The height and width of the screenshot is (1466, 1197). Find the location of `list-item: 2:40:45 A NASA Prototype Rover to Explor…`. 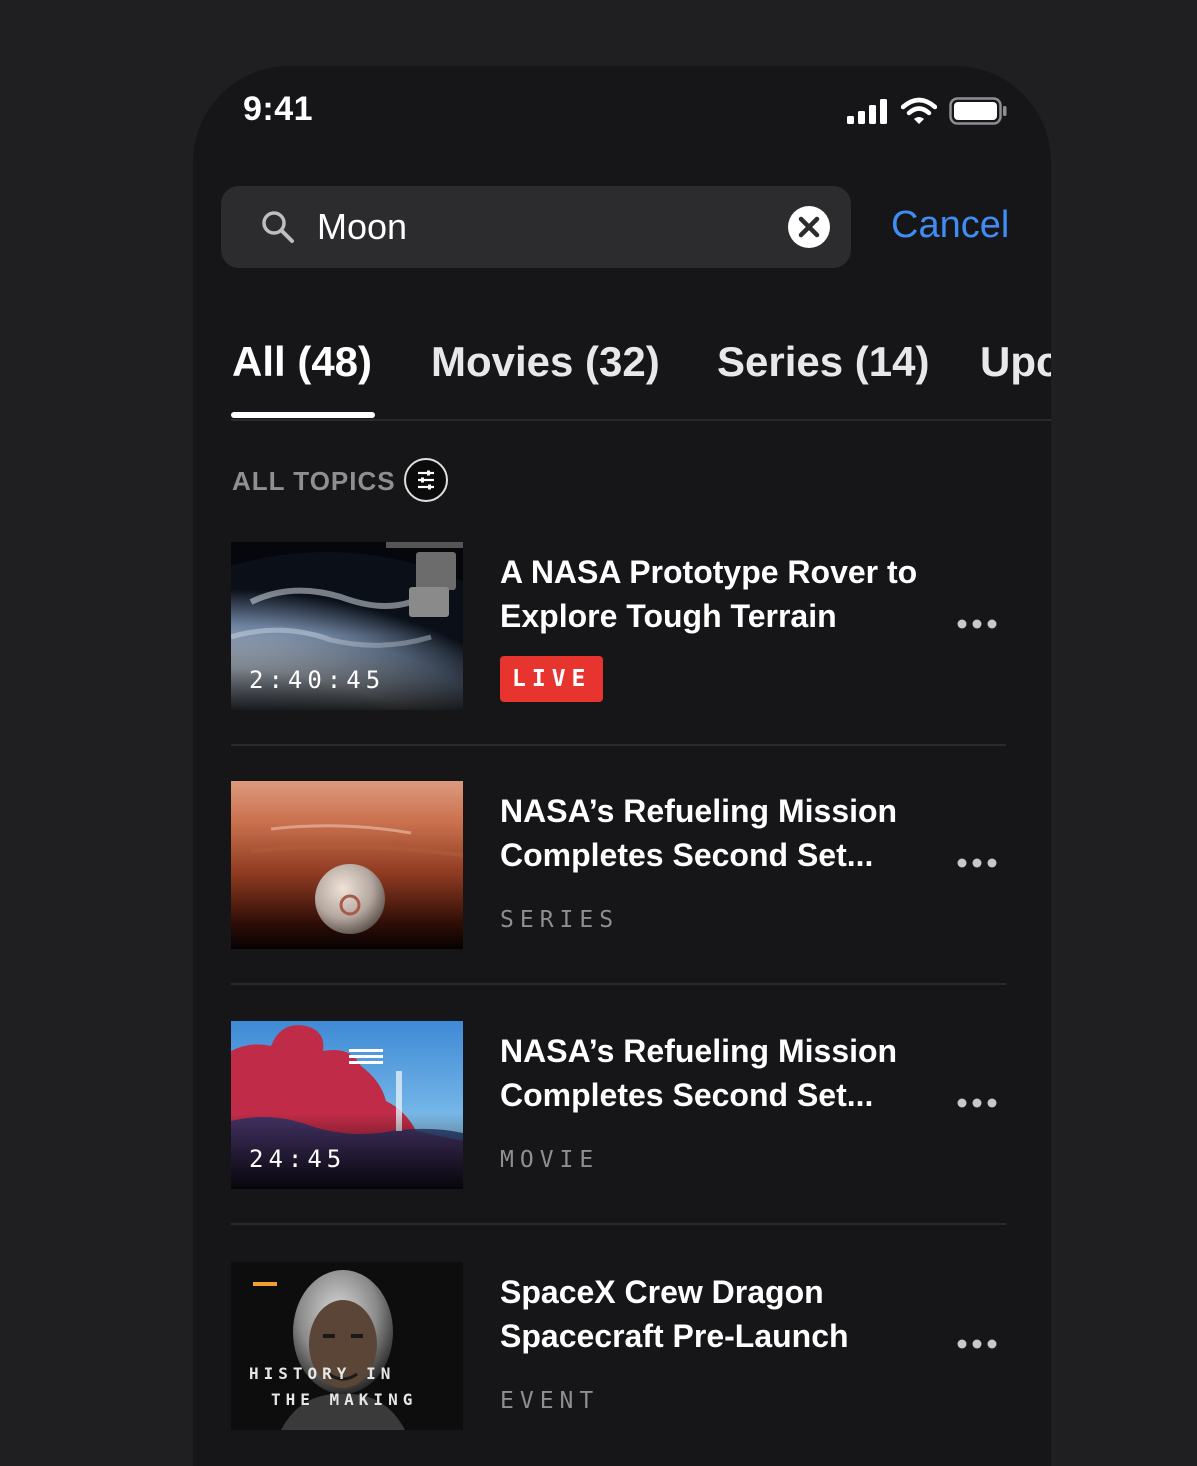

list-item: 2:40:45 A NASA Prototype Rover to Explor… is located at coordinates (618, 662).